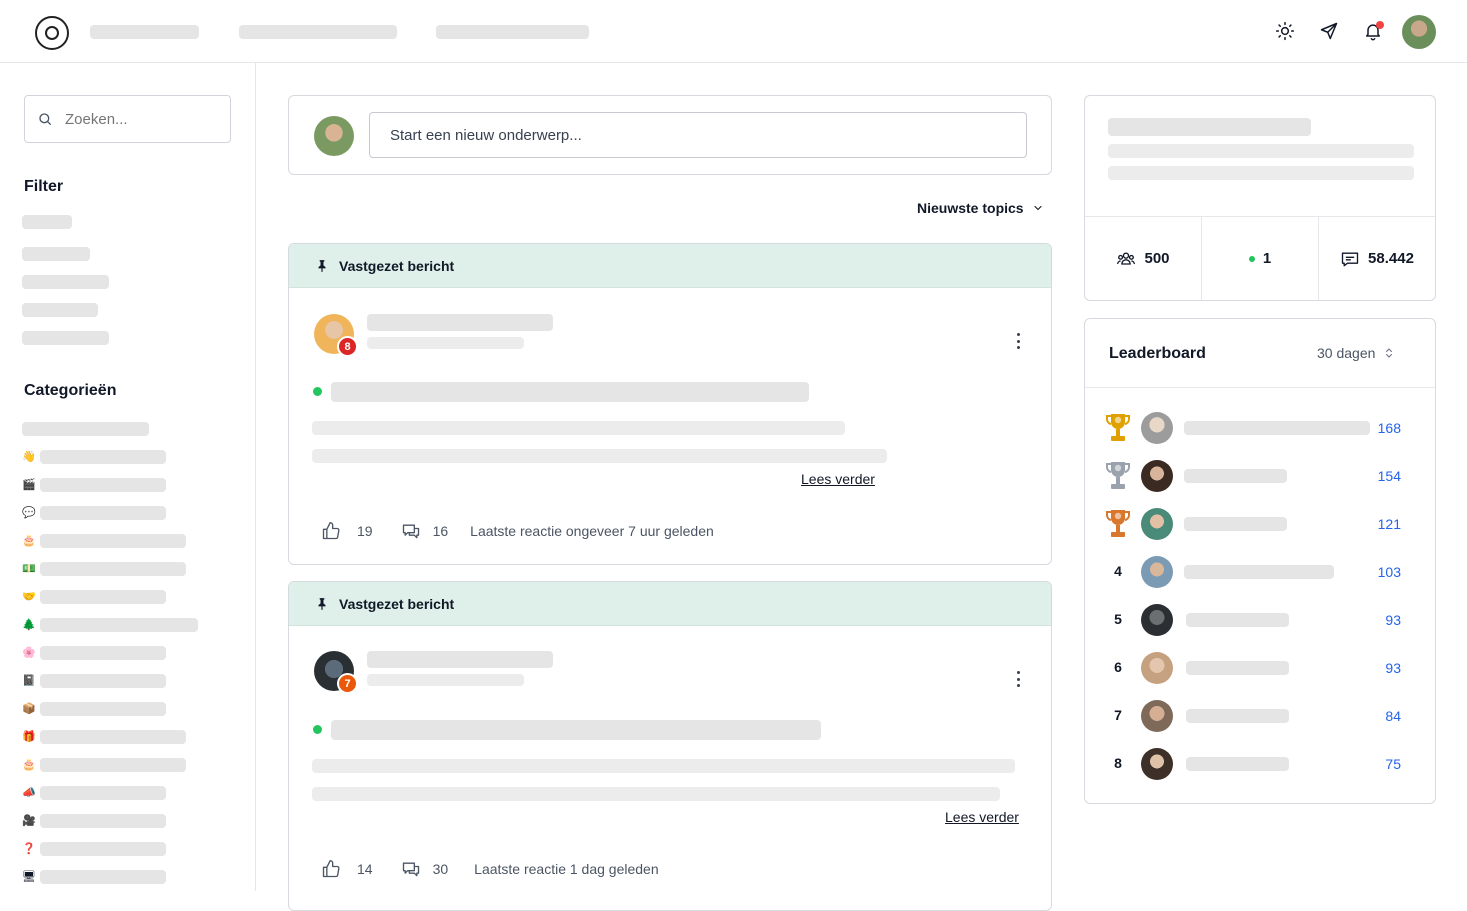 The width and height of the screenshot is (1467, 911). What do you see at coordinates (1118, 619) in the screenshot?
I see `rank-number: 5` at bounding box center [1118, 619].